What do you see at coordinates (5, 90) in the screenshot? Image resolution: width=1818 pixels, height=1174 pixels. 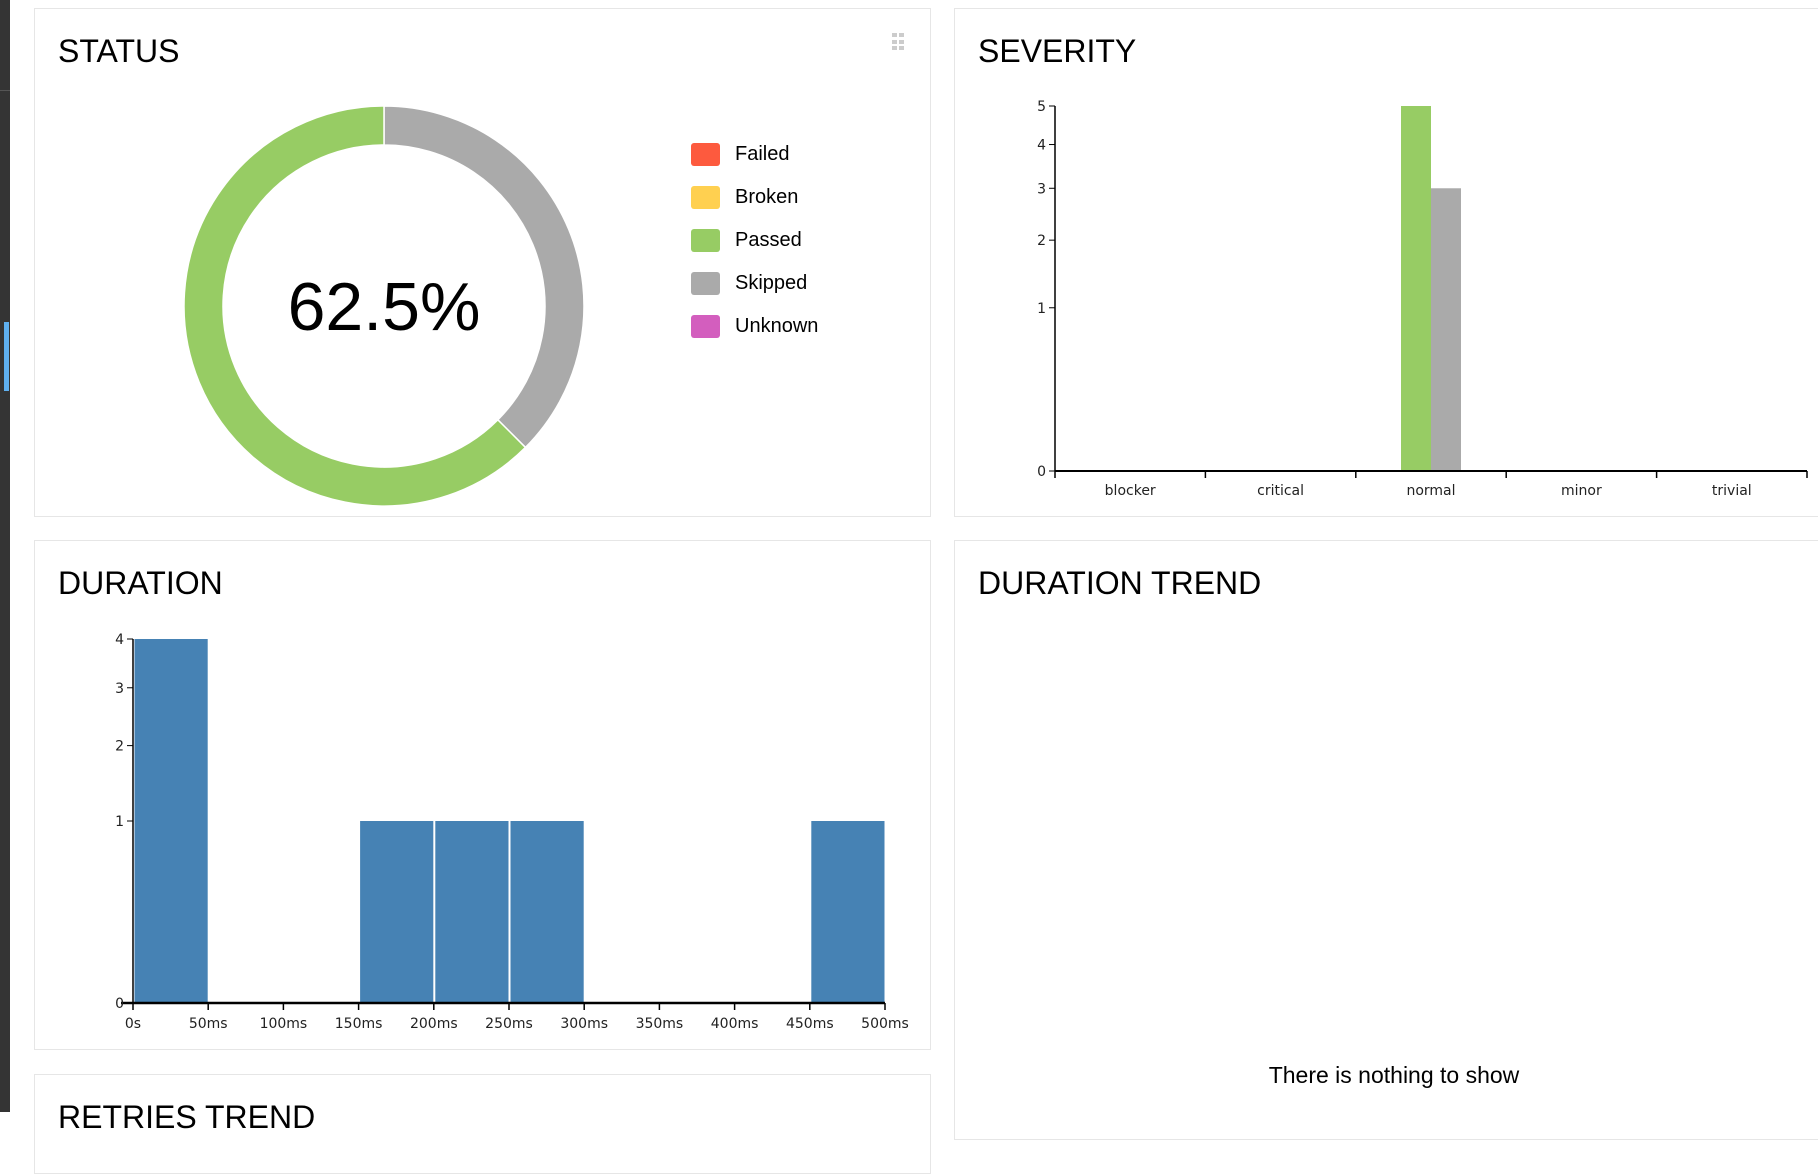 I see `sidebar-divider` at bounding box center [5, 90].